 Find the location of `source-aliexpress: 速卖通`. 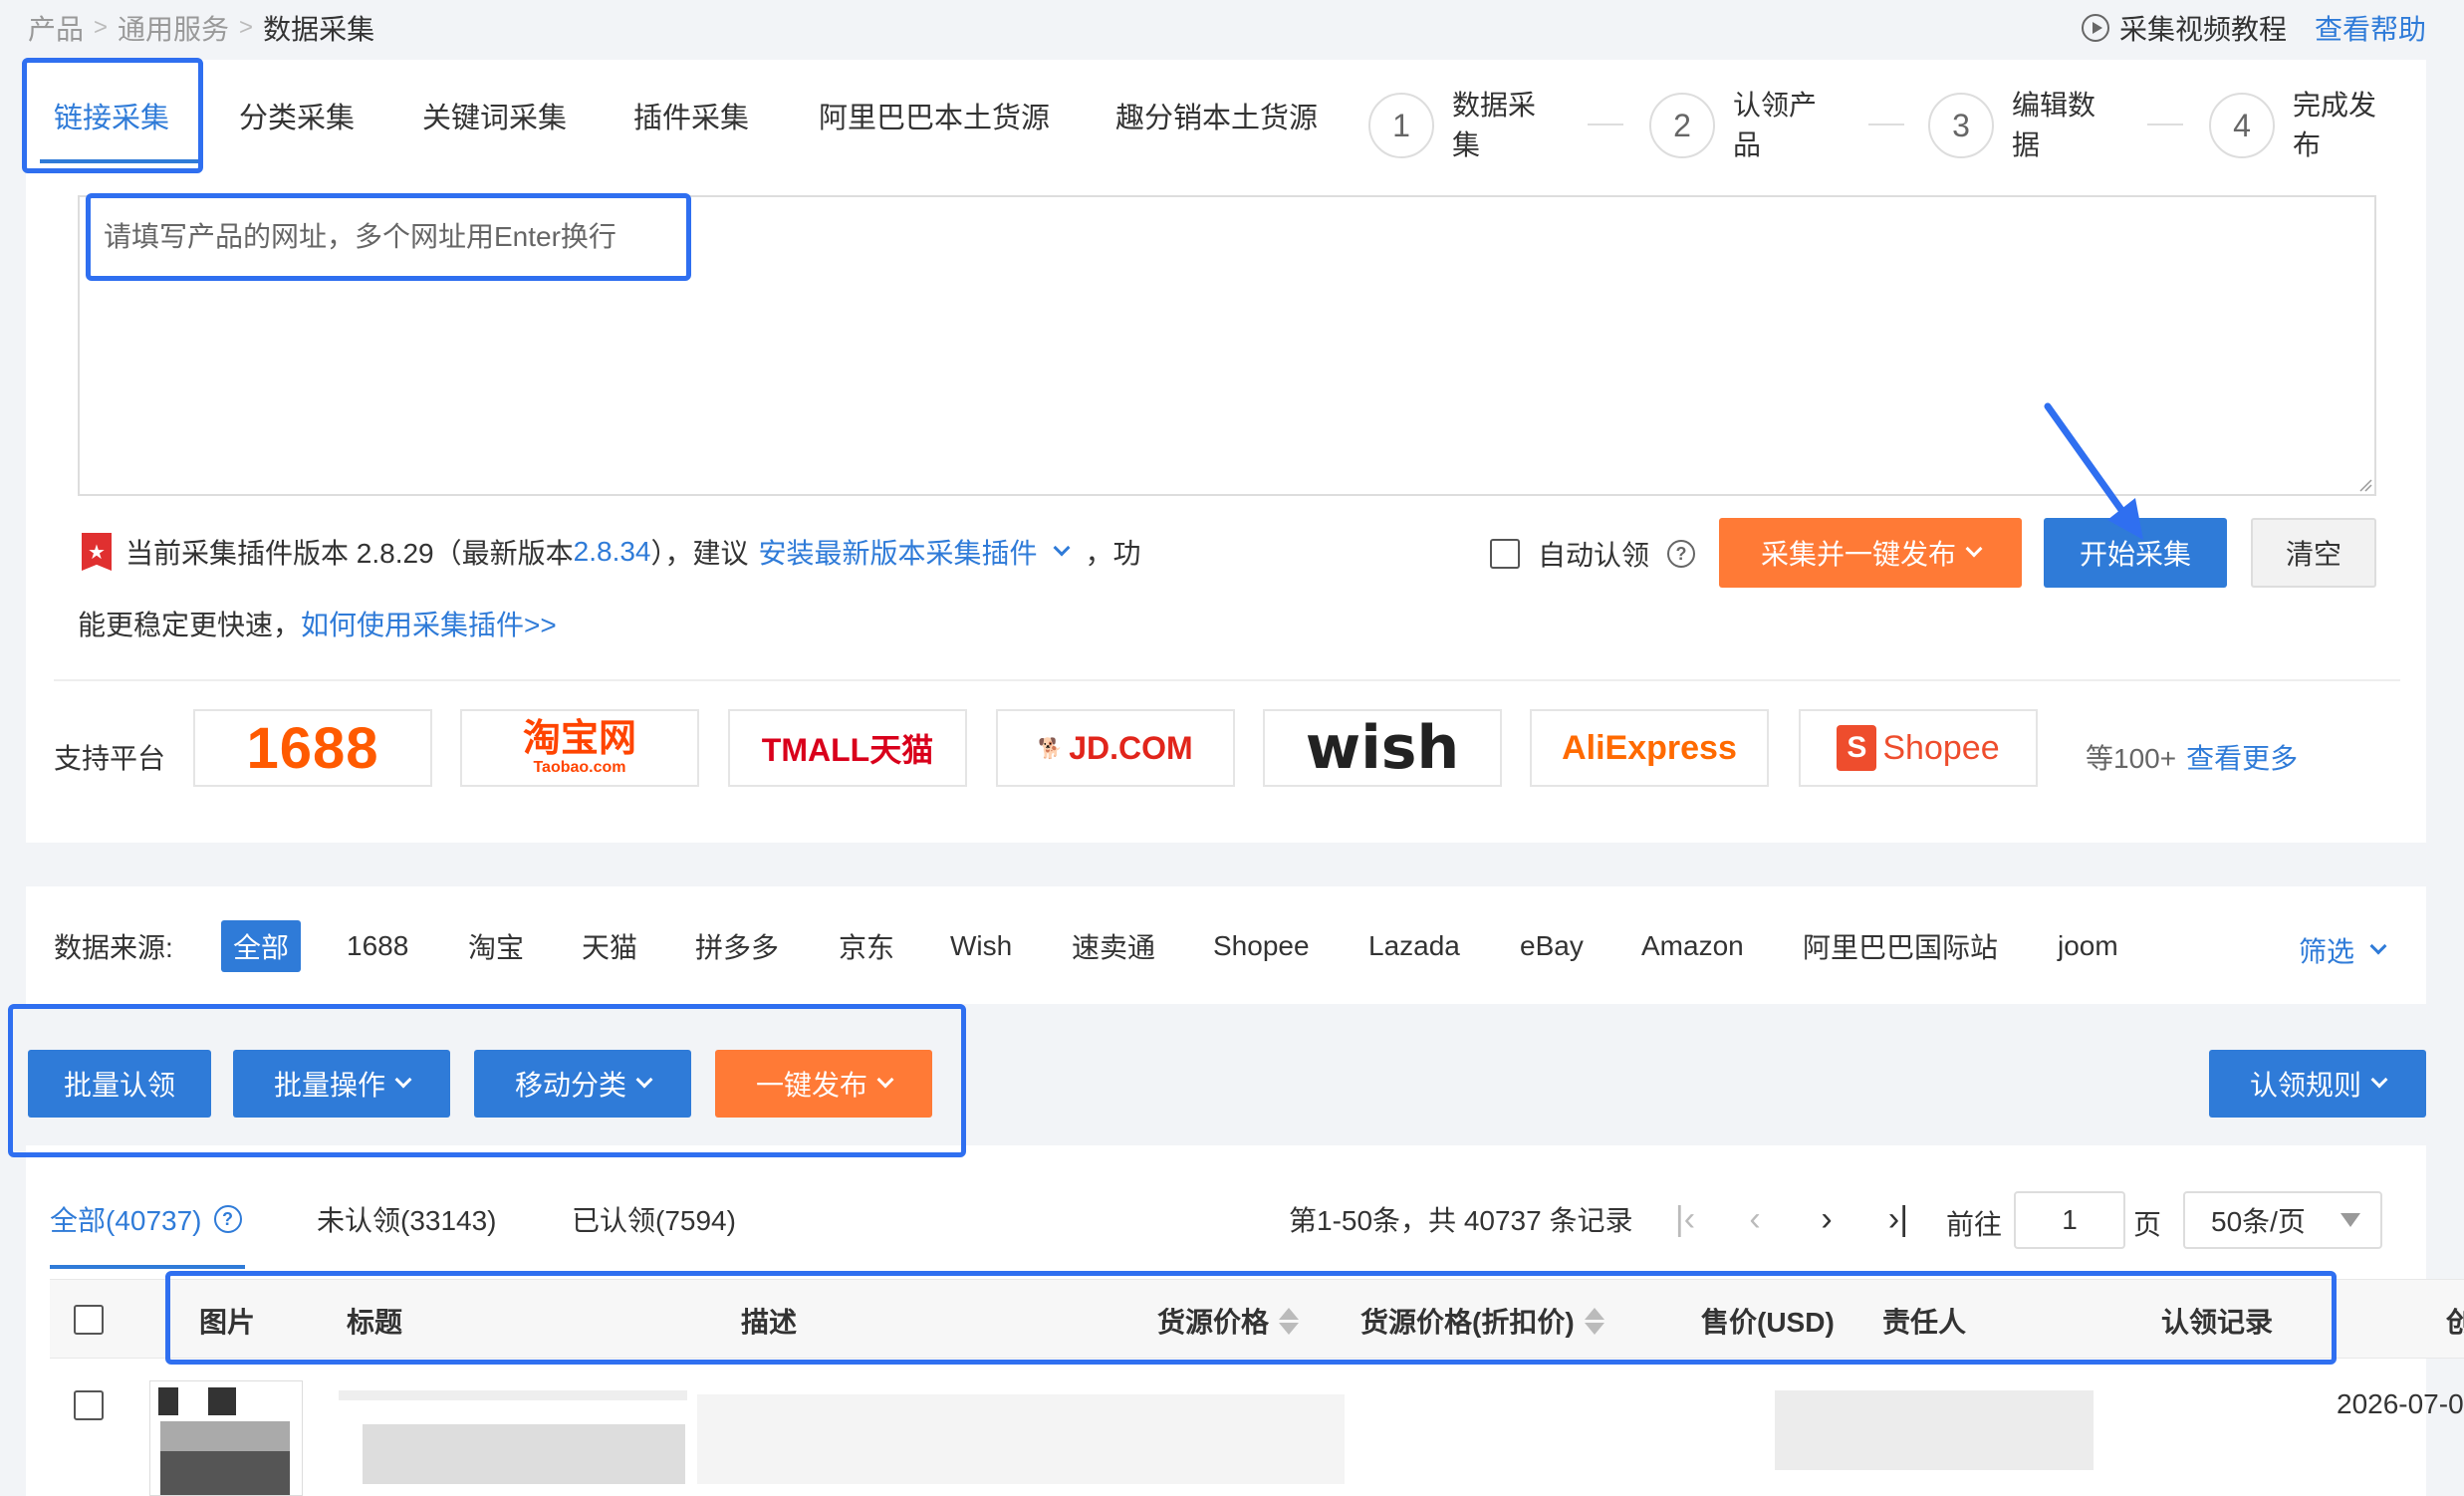

source-aliexpress: 速卖通 is located at coordinates (1113, 946).